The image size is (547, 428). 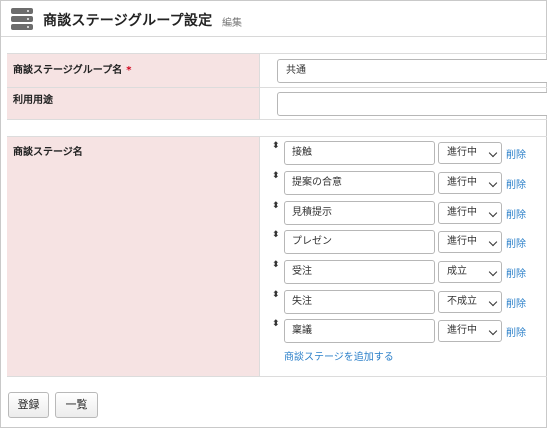 What do you see at coordinates (359, 272) in the screenshot?
I see `stage-name-input: 受注` at bounding box center [359, 272].